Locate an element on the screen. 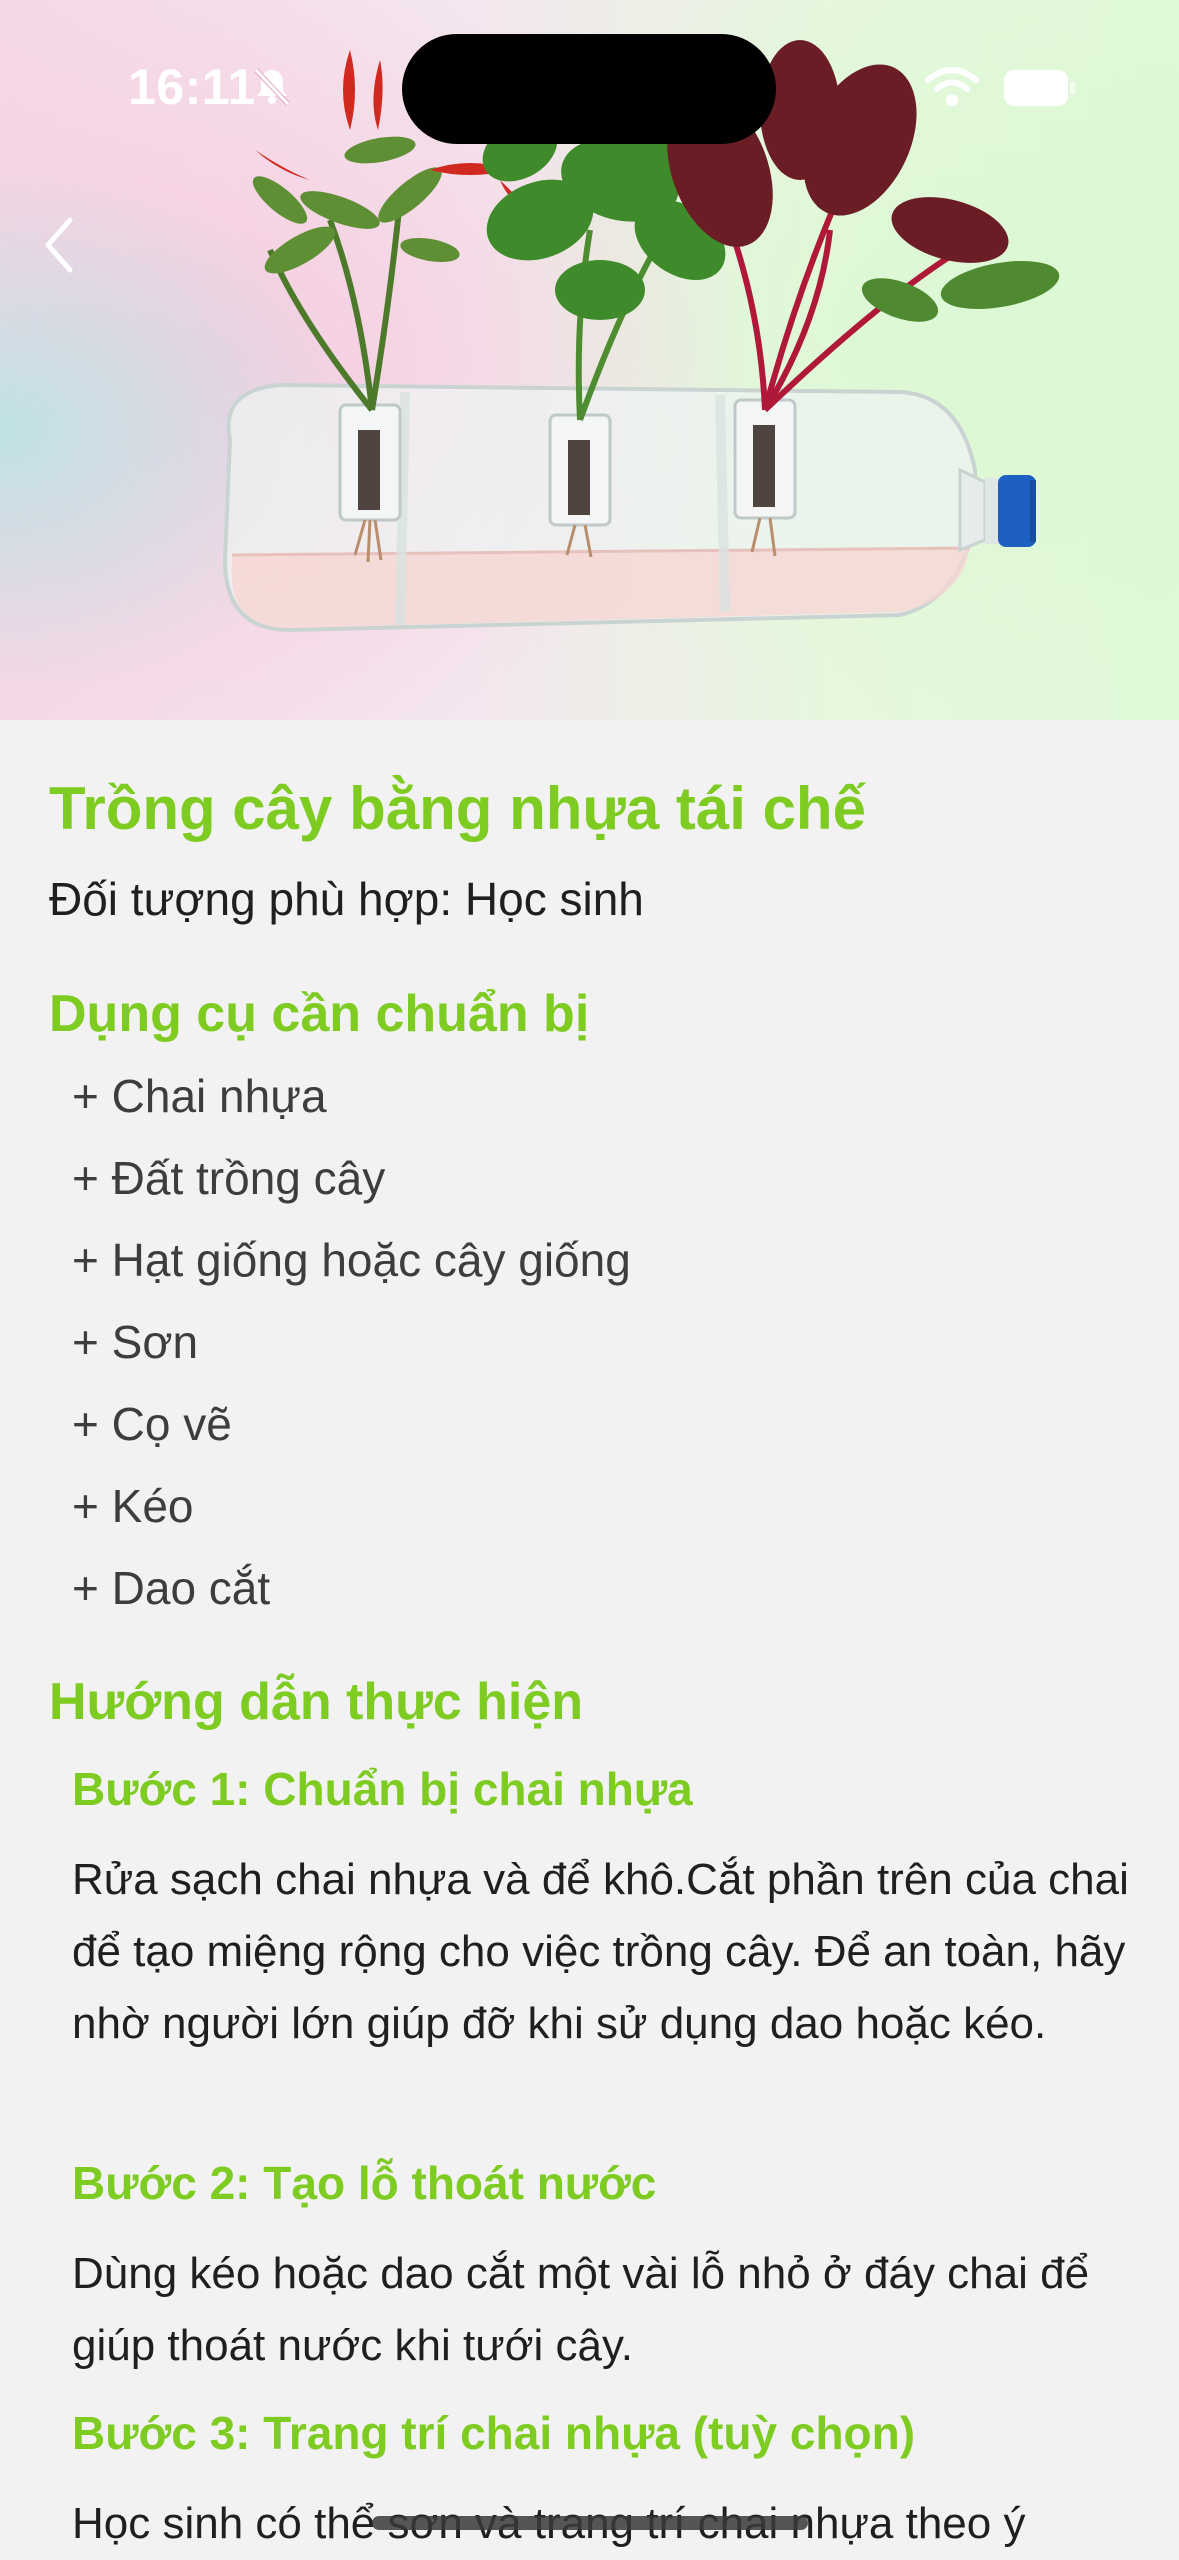 The height and width of the screenshot is (2560, 1179). step-1-title: Bước 1: Chuẩn bị chai nhựa is located at coordinates (382, 1789).